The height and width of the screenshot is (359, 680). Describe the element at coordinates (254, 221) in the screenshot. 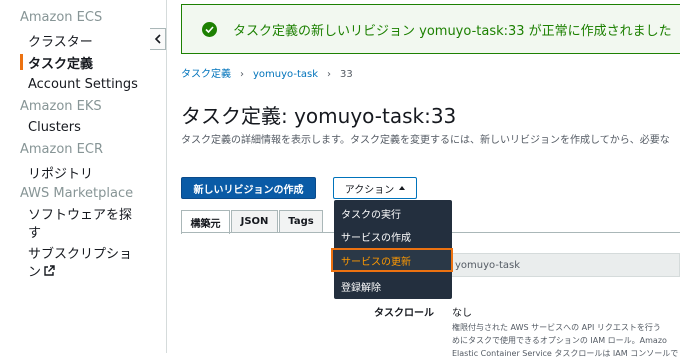

I see `tab-json: JSON` at that location.